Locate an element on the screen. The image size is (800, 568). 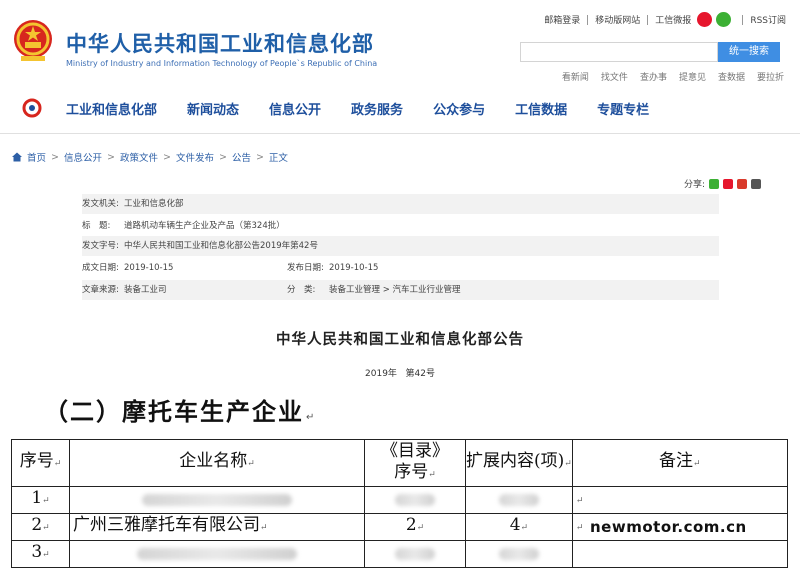
rss-link: RSS订阅 is located at coordinates (768, 19).